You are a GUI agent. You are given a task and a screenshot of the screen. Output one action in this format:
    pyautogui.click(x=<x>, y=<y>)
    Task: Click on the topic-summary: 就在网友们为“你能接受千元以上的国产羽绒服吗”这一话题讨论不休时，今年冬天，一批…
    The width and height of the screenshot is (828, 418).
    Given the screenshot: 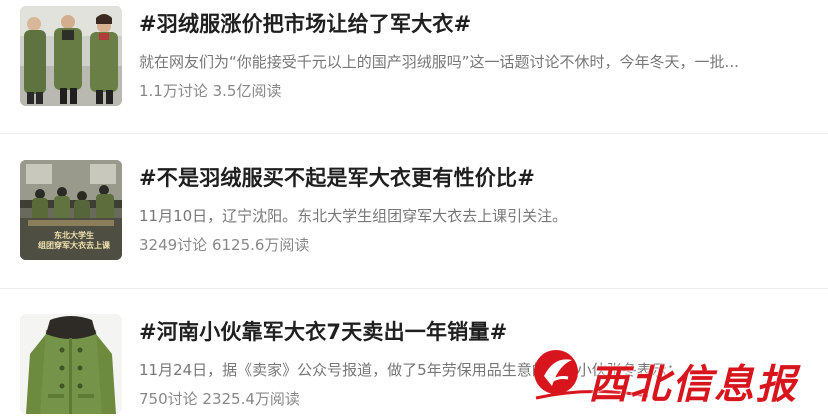 What is the action you would take?
    pyautogui.click(x=439, y=62)
    